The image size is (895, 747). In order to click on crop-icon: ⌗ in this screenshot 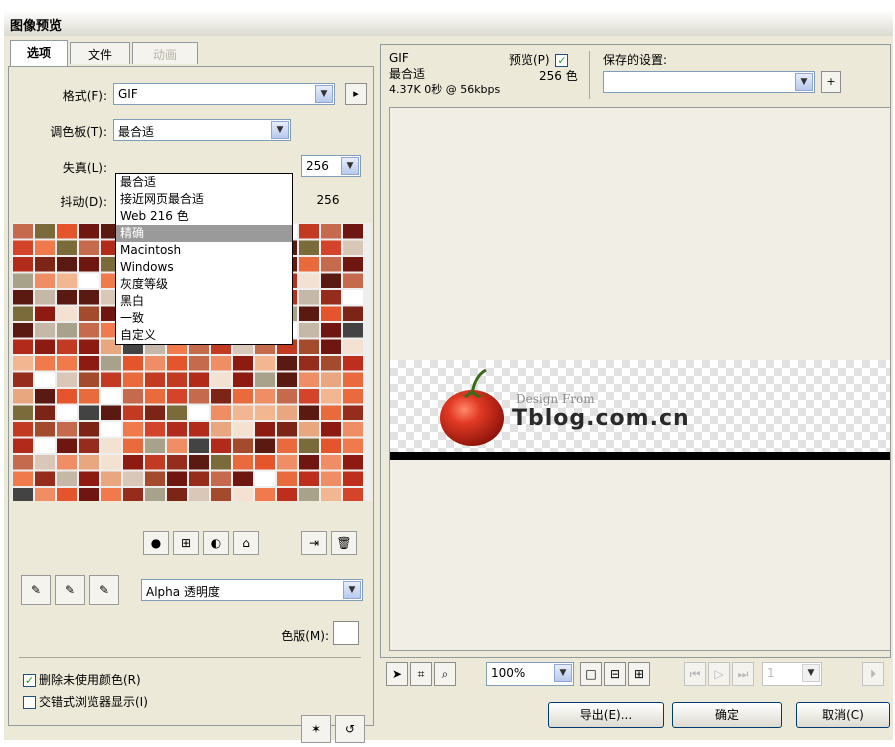, I will do `click(421, 674)`.